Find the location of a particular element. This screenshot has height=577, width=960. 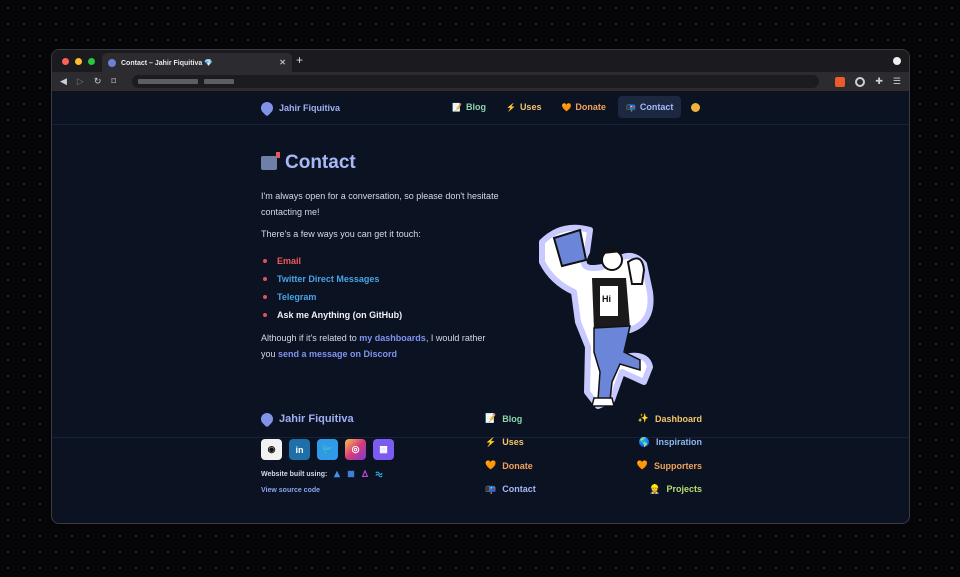

footer-brand-name: Jahir Fiquitiva is located at coordinates (316, 419).